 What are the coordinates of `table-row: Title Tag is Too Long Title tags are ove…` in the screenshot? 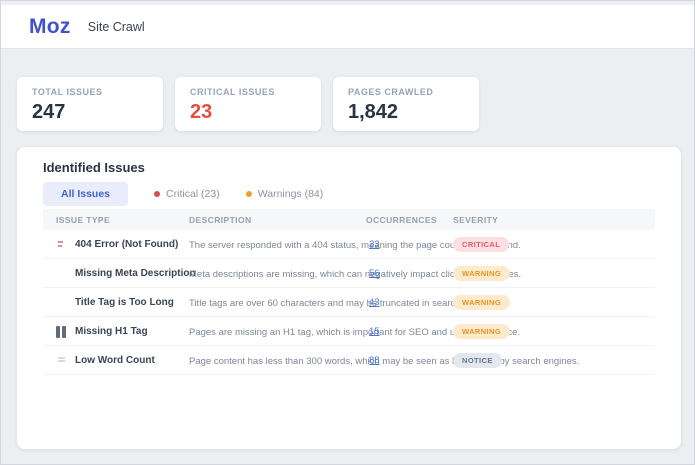 It's located at (349, 302).